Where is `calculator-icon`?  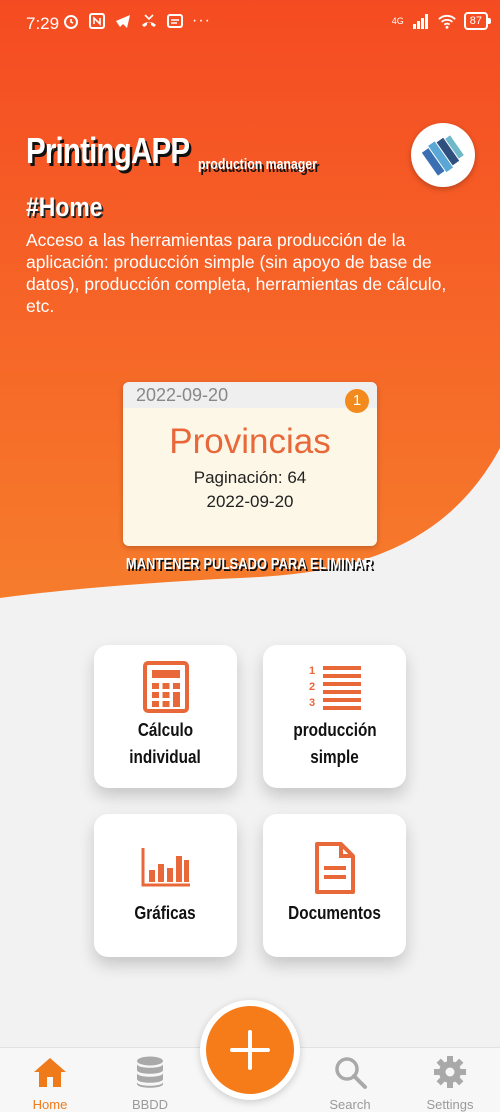
calculator-icon is located at coordinates (165, 687).